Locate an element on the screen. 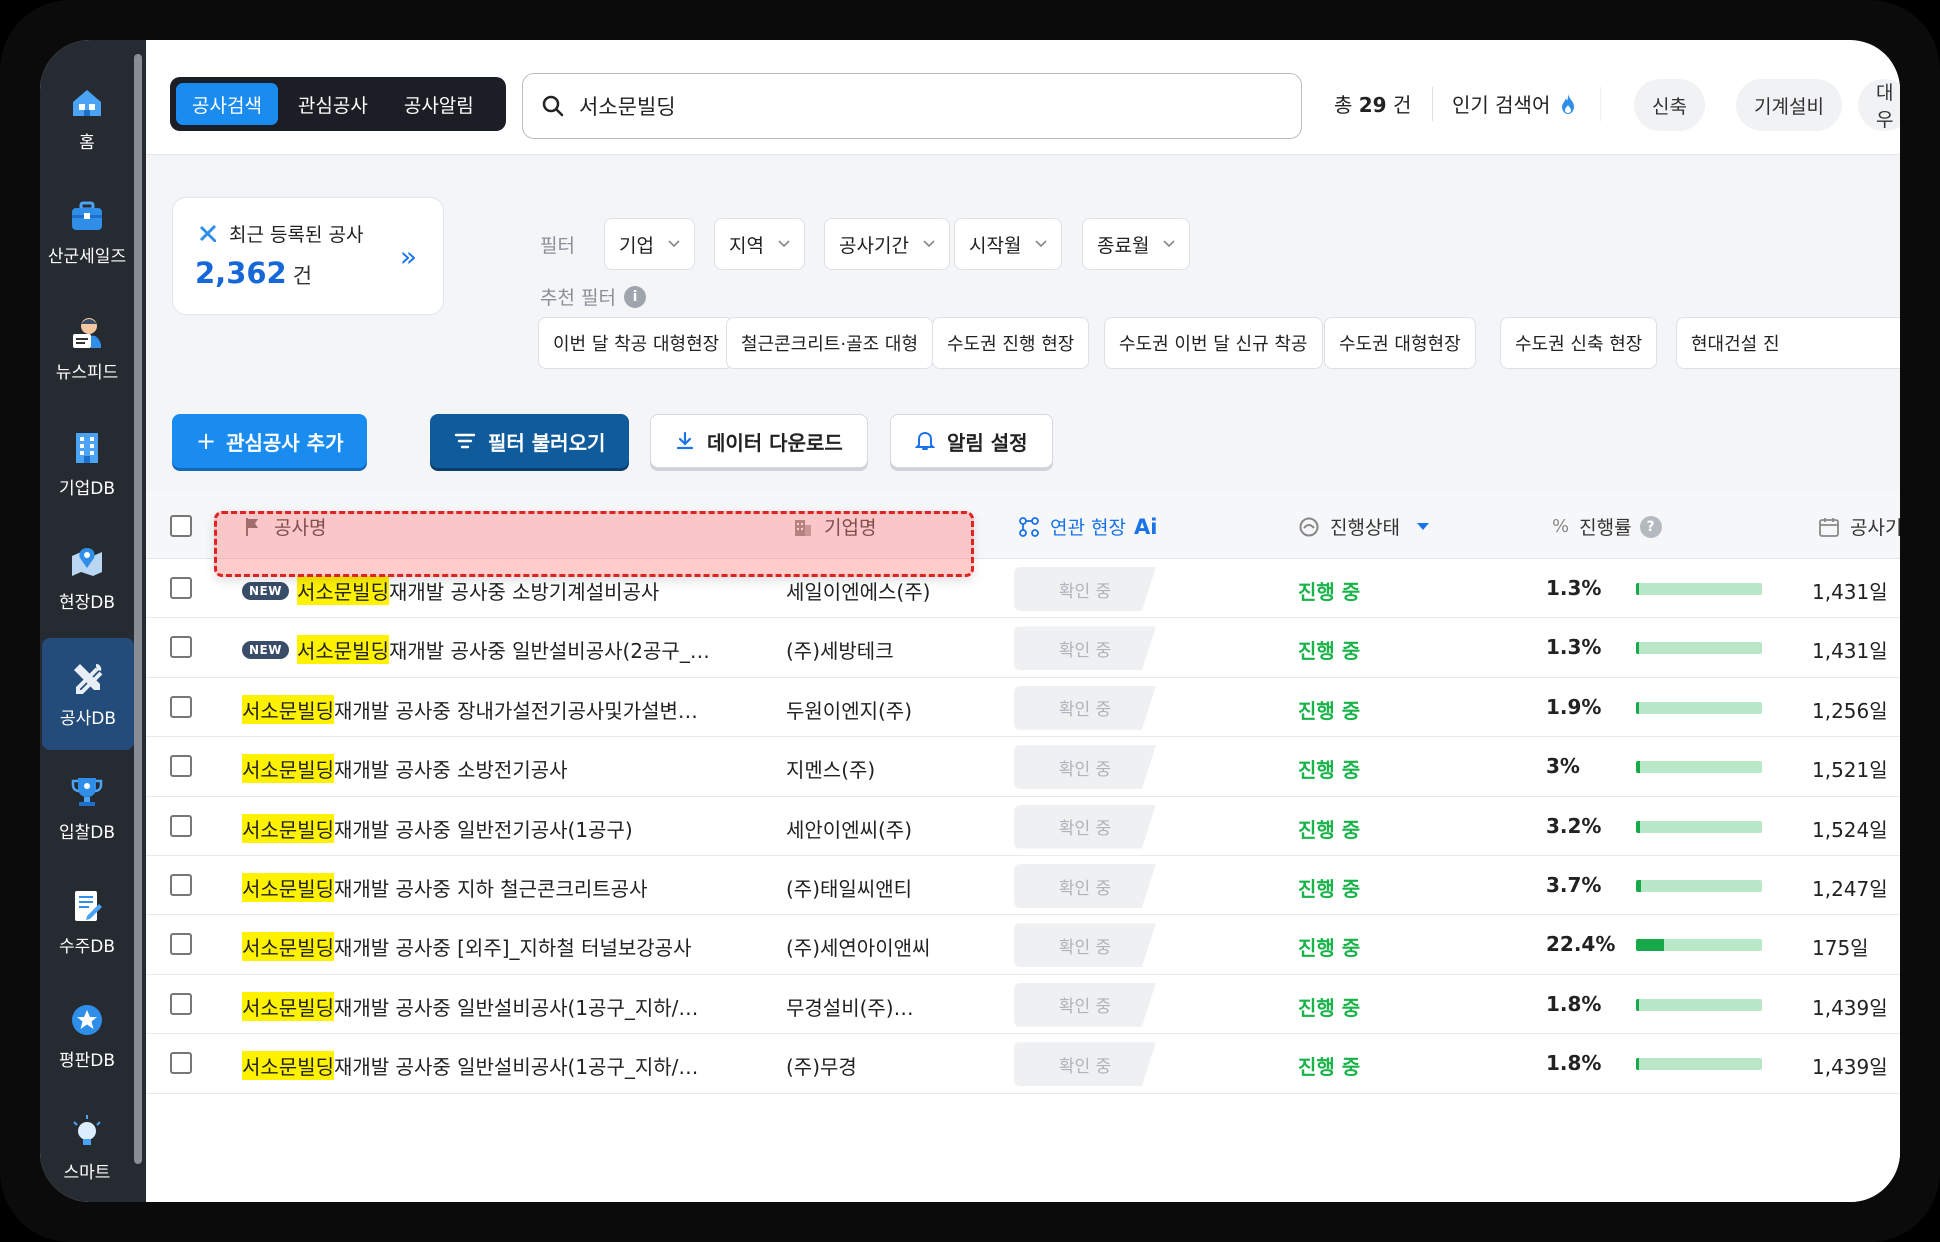 The height and width of the screenshot is (1242, 1940). construction-name: 서소문빌딩 재개발 공사중 [외주]_지하철 터널보강공사 is located at coordinates (466, 947).